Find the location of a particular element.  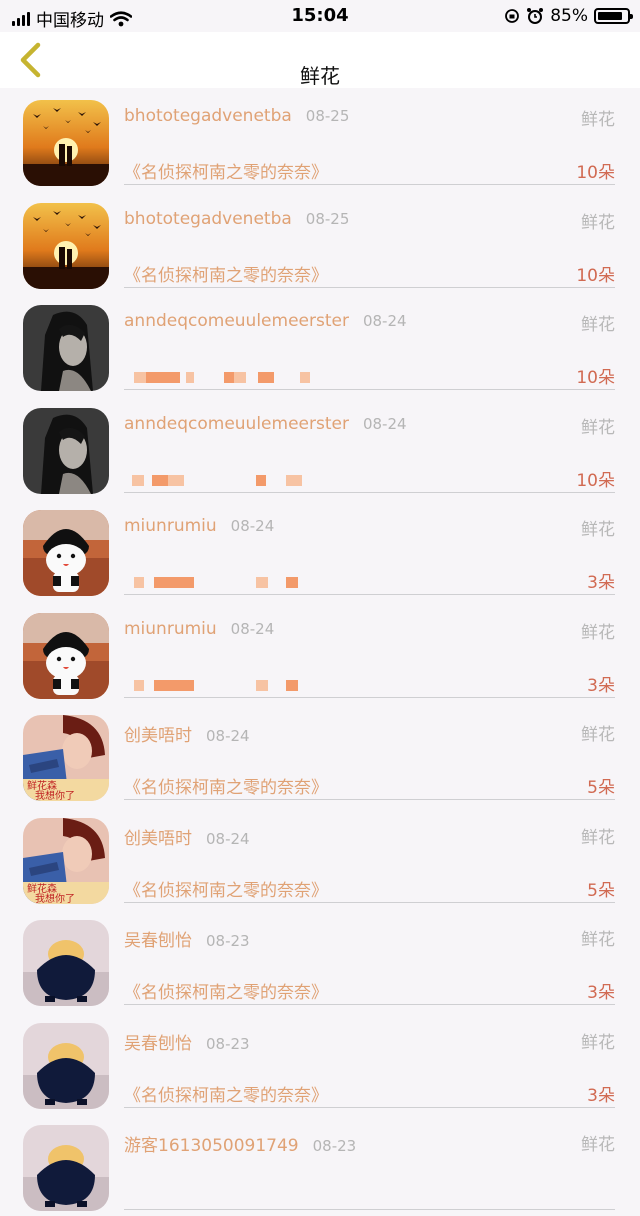

battery-icon is located at coordinates (613, 16).